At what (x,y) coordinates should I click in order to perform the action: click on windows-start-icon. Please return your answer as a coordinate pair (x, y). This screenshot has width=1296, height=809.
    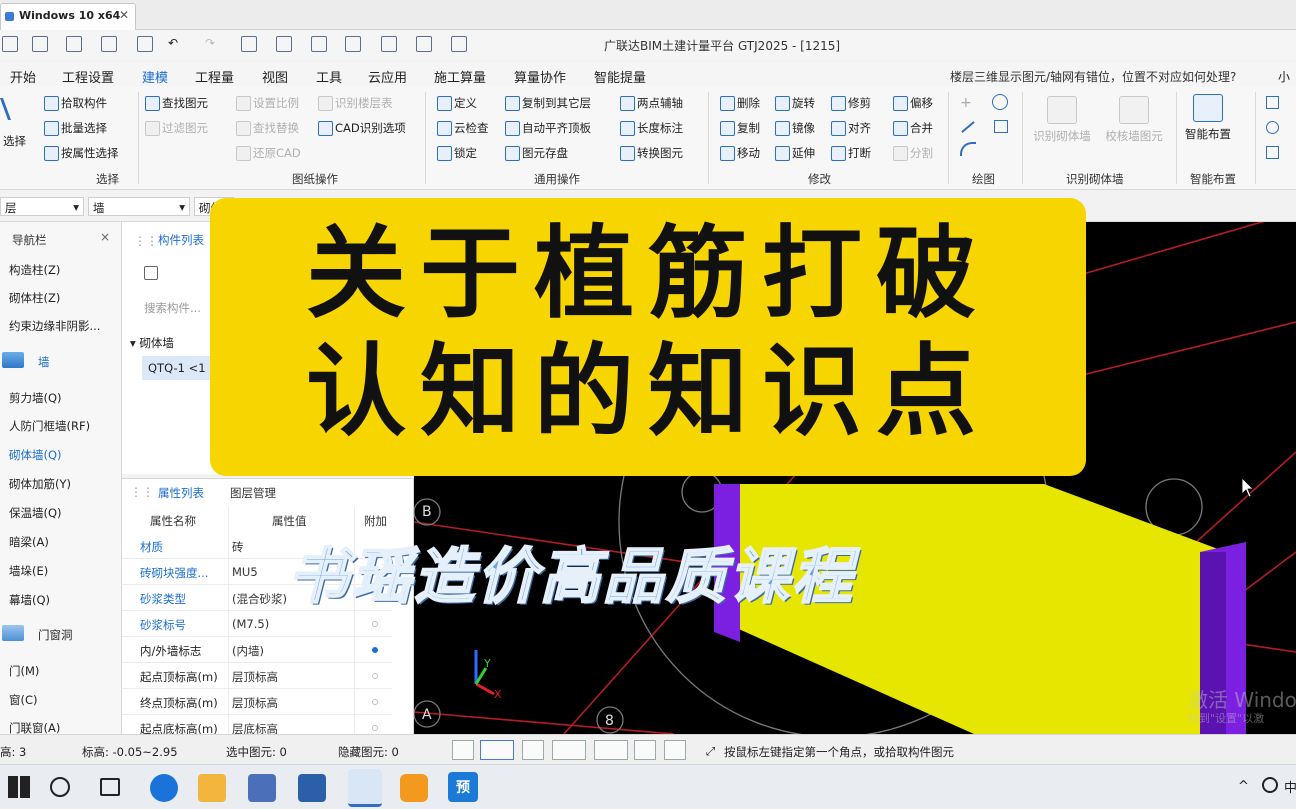
    Looking at the image, I should click on (19, 787).